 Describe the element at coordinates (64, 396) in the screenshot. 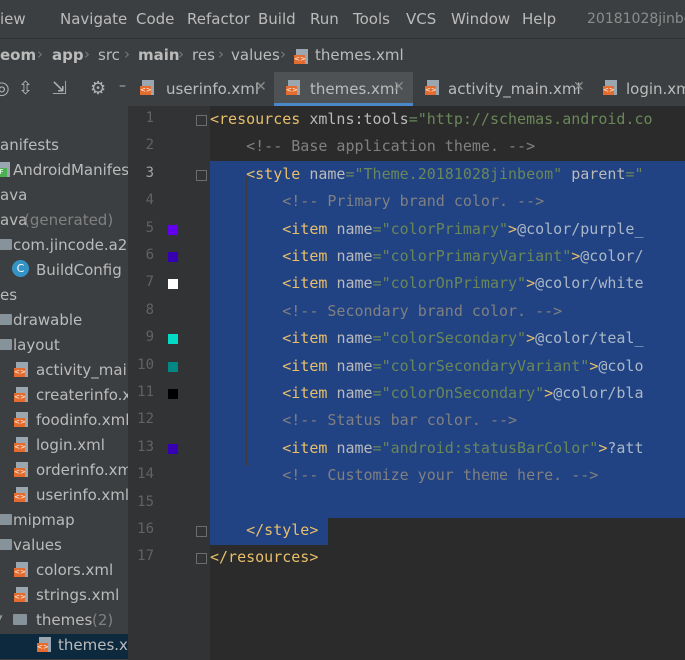

I see `tree-item-createrinfo: <> createrinfo.xm` at that location.